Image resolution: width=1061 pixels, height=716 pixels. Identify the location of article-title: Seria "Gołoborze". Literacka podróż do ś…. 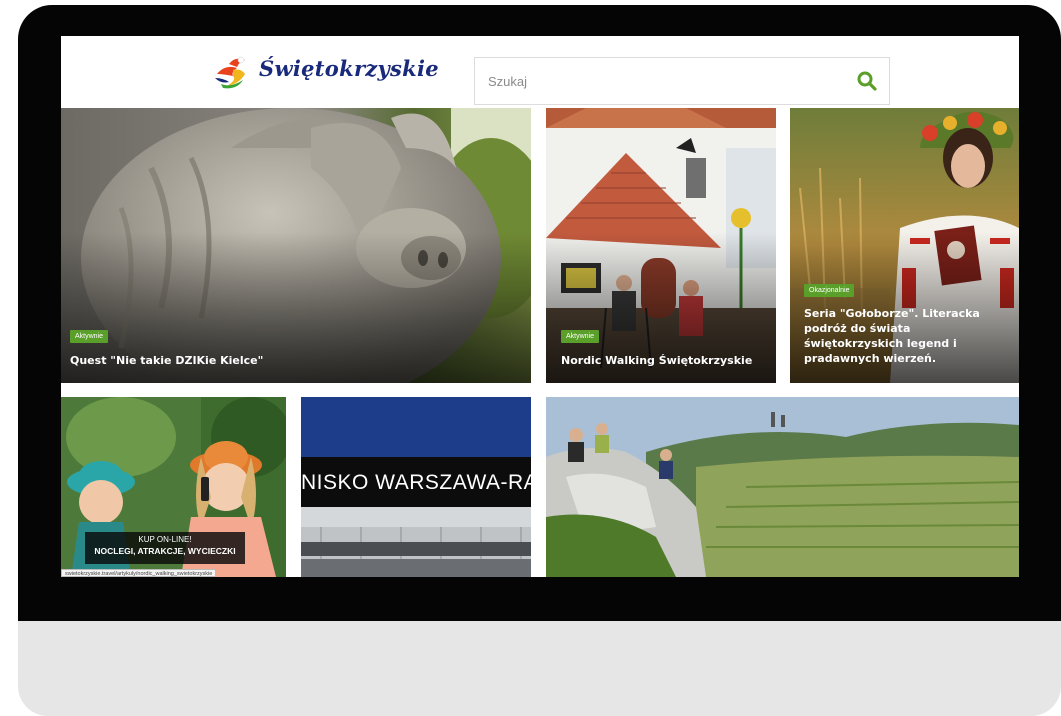
(904, 336).